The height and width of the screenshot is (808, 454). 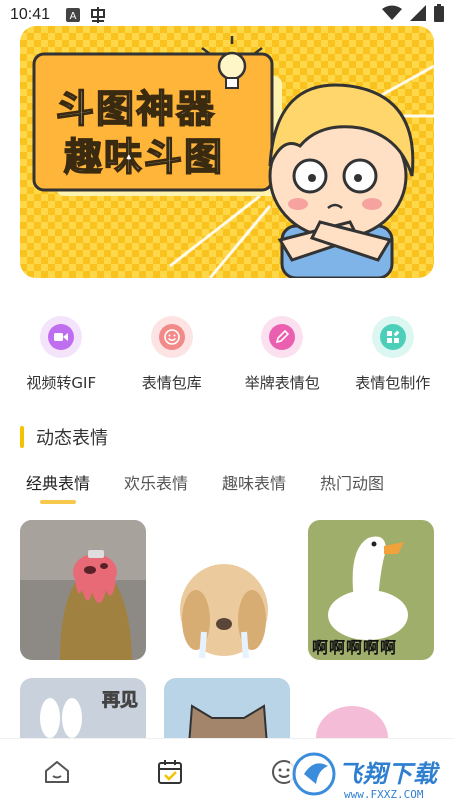 I want to click on watermark: 飞翔下载 www.FXXZ.COM, so click(x=372, y=776).